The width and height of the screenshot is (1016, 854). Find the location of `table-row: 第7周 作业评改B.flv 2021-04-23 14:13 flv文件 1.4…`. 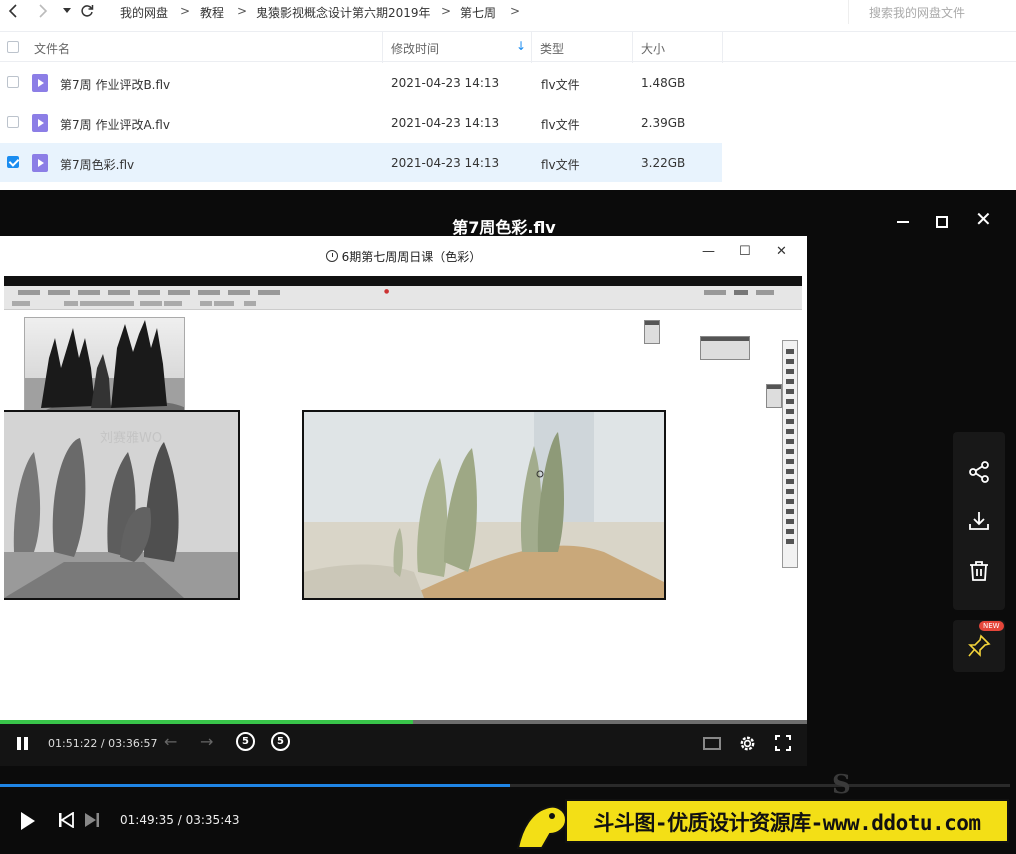

table-row: 第7周 作业评改B.flv 2021-04-23 14:13 flv文件 1.4… is located at coordinates (361, 82).